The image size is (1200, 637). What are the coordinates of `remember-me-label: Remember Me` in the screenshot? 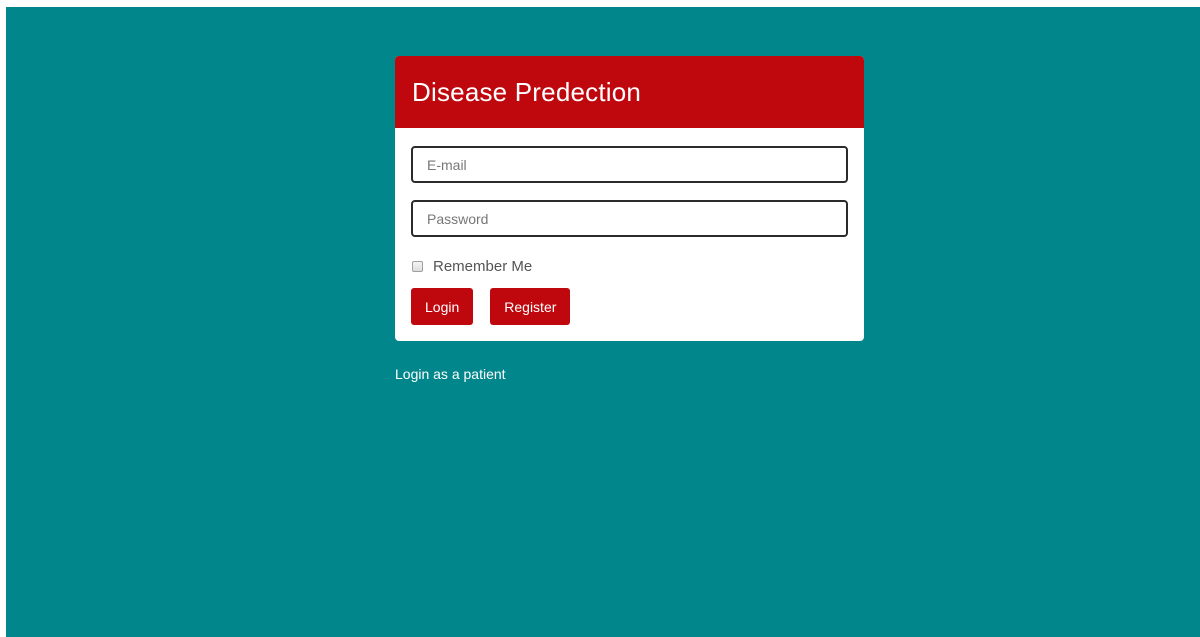 It's located at (482, 266).